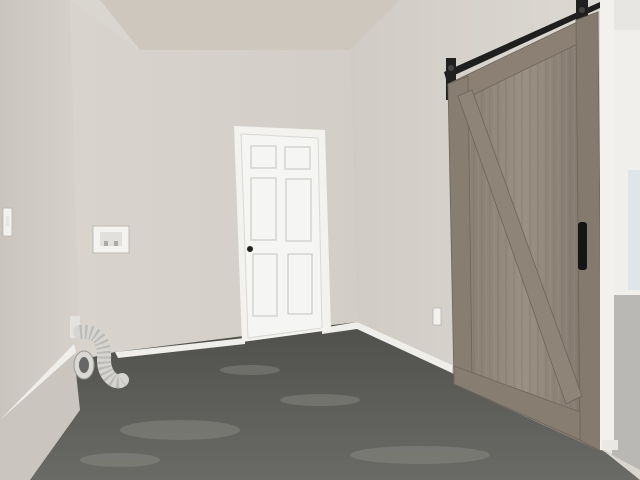 This screenshot has width=640, height=480. Describe the element at coordinates (582, 246) in the screenshot. I see `barn-door-handle` at that location.